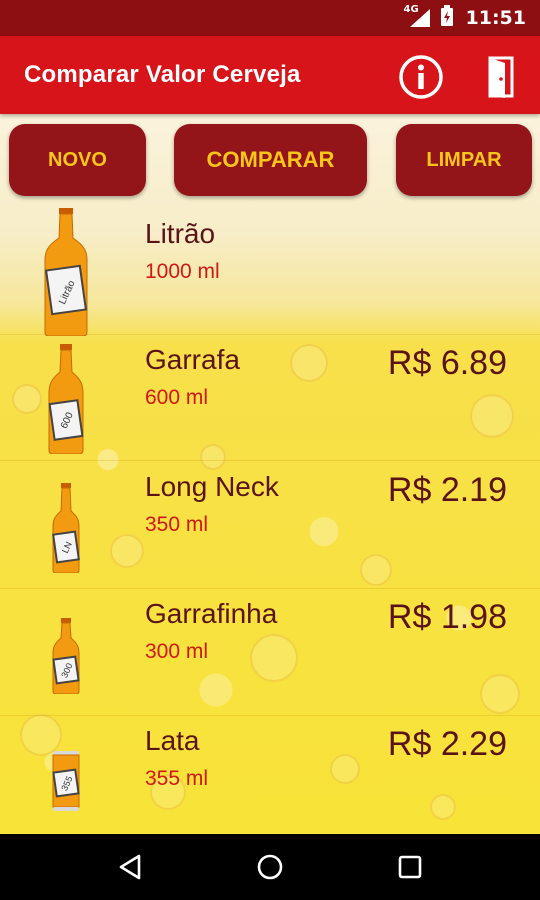 The width and height of the screenshot is (540, 900). What do you see at coordinates (270, 397) in the screenshot?
I see `list-item: 600 Garrafa 600 ml R$ 6.89` at bounding box center [270, 397].